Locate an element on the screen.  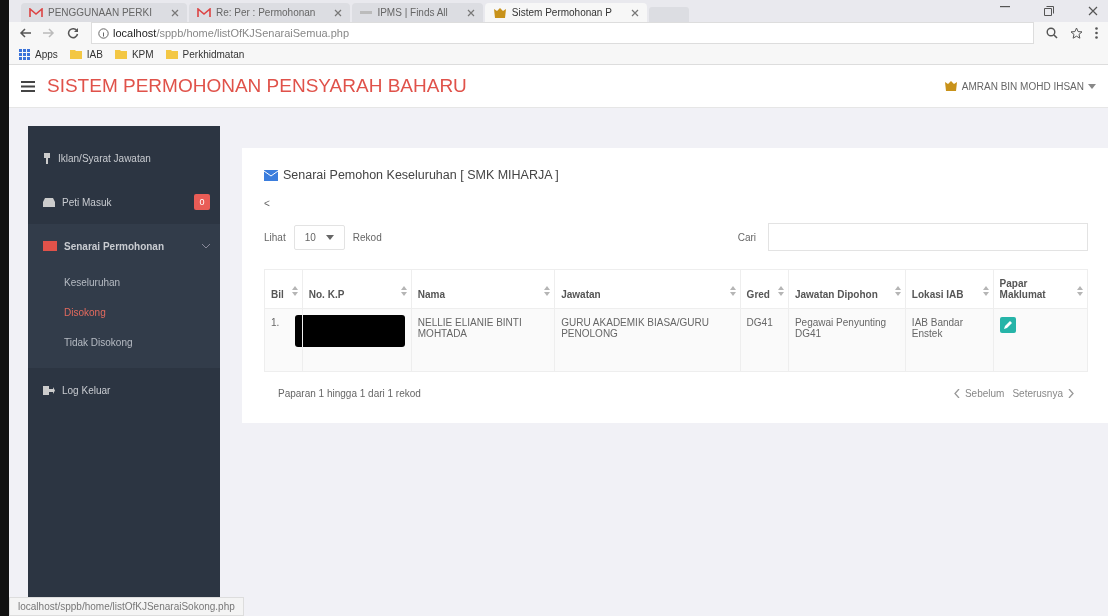
column-header: Jawatan Dipohon is located at coordinates (847, 289).